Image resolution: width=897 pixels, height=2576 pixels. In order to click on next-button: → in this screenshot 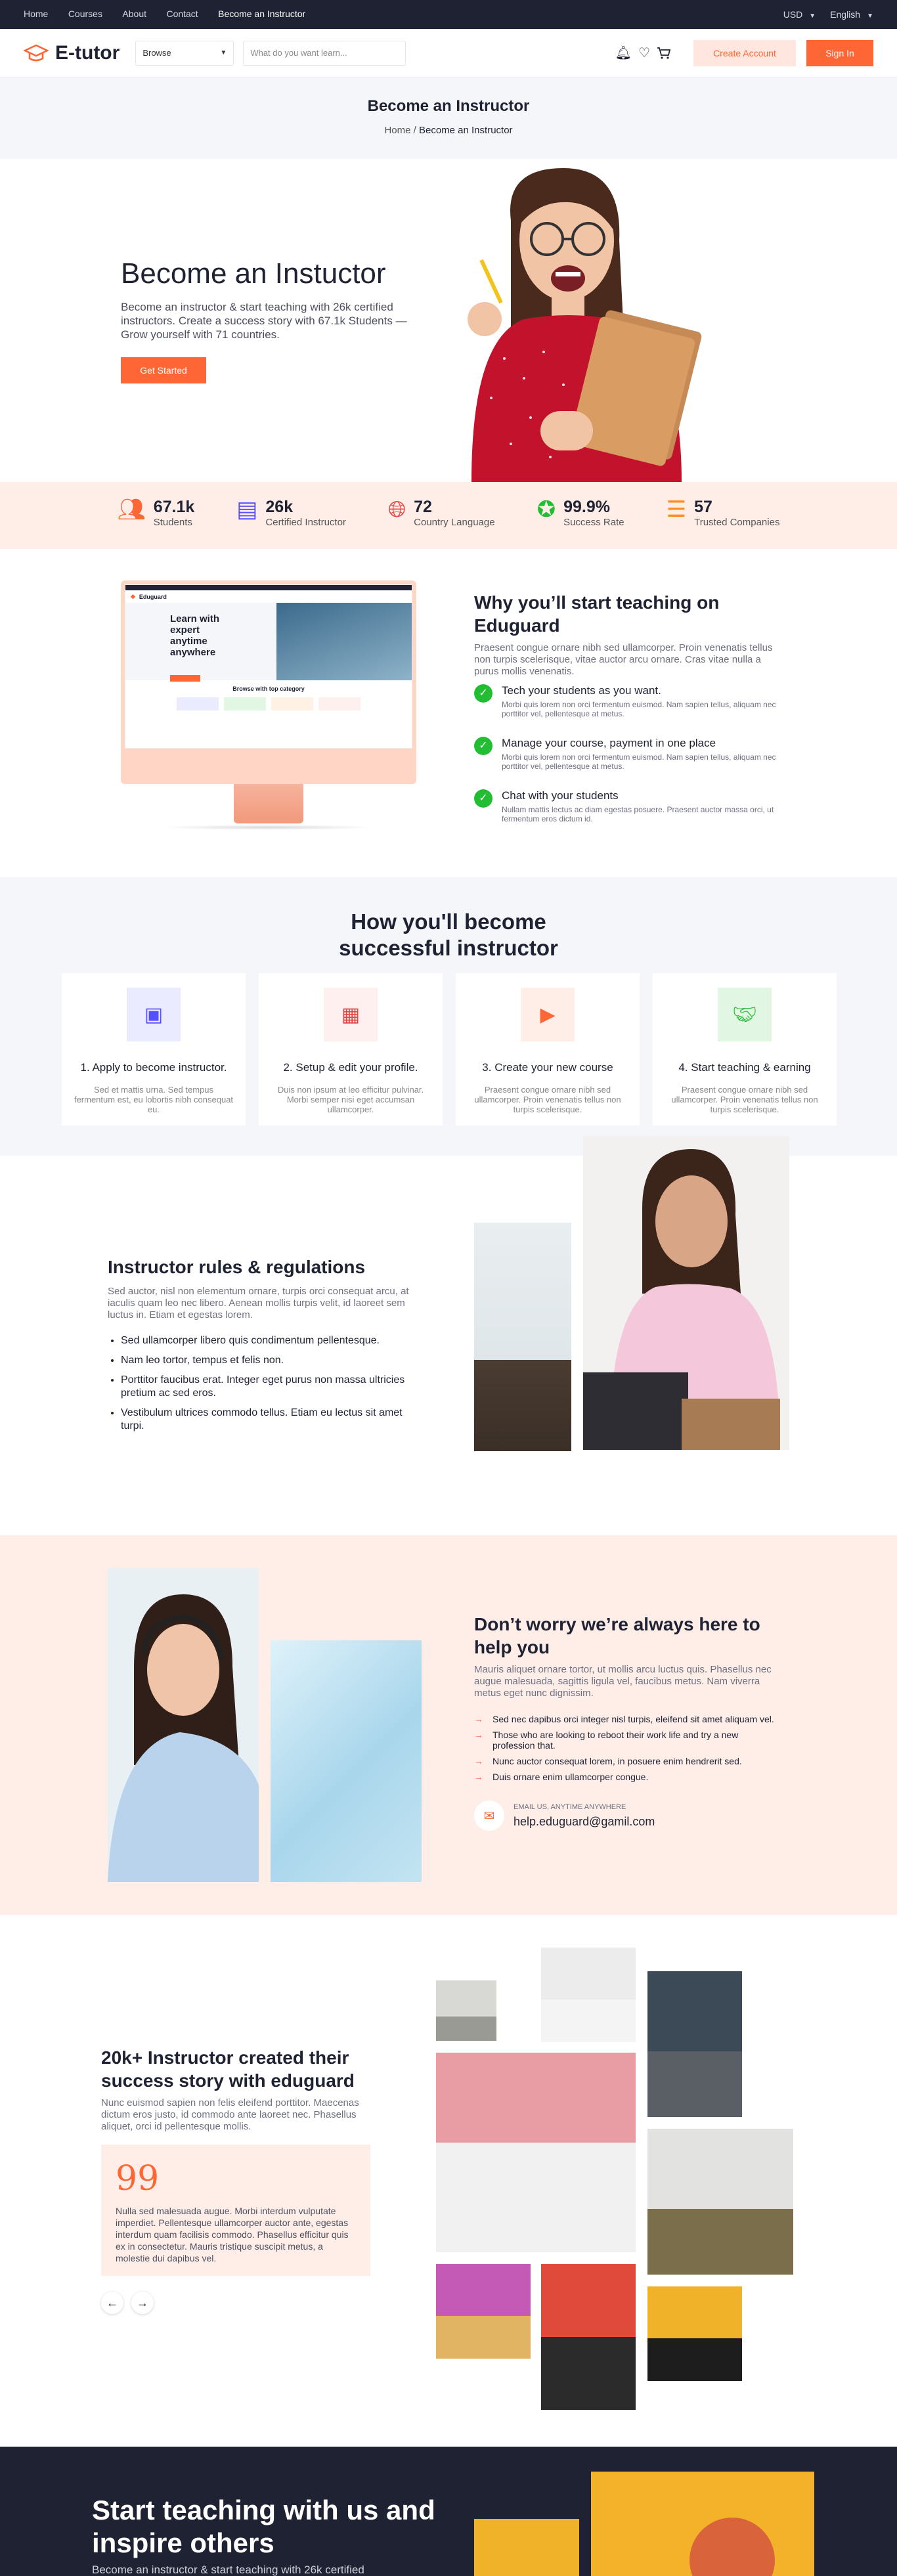, I will do `click(142, 2303)`.